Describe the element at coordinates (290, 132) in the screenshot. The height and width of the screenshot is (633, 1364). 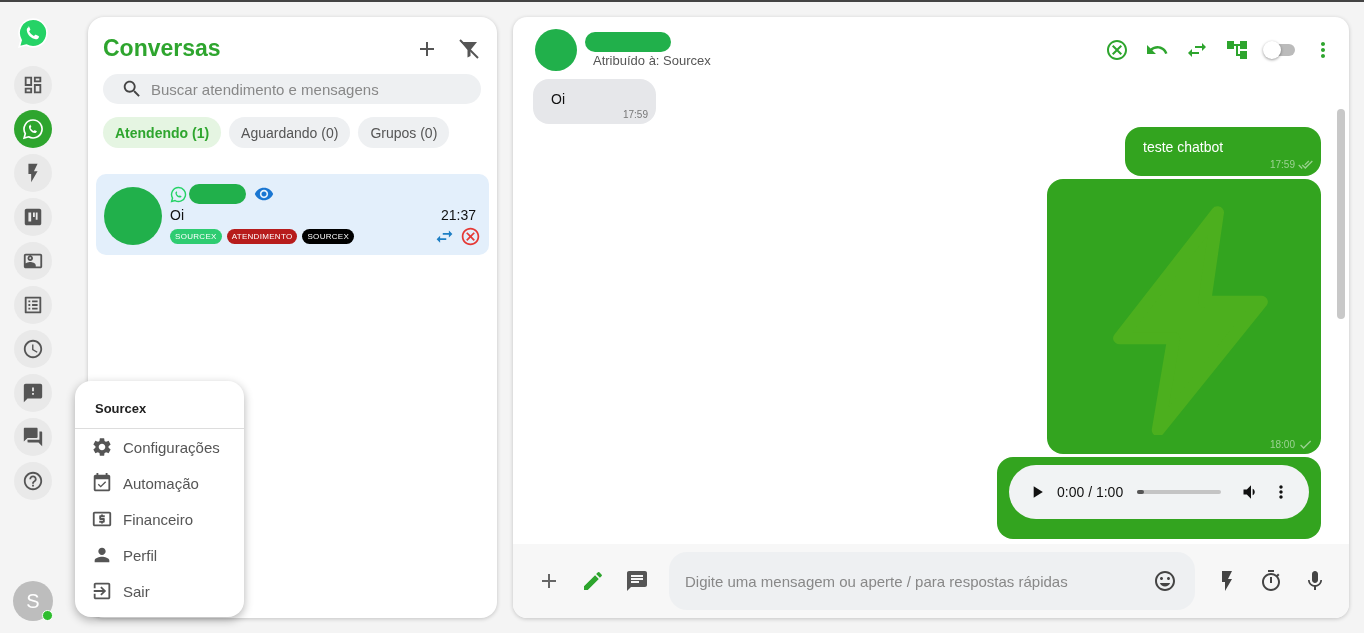
I see `filter-tab: Aguardando (0)` at that location.